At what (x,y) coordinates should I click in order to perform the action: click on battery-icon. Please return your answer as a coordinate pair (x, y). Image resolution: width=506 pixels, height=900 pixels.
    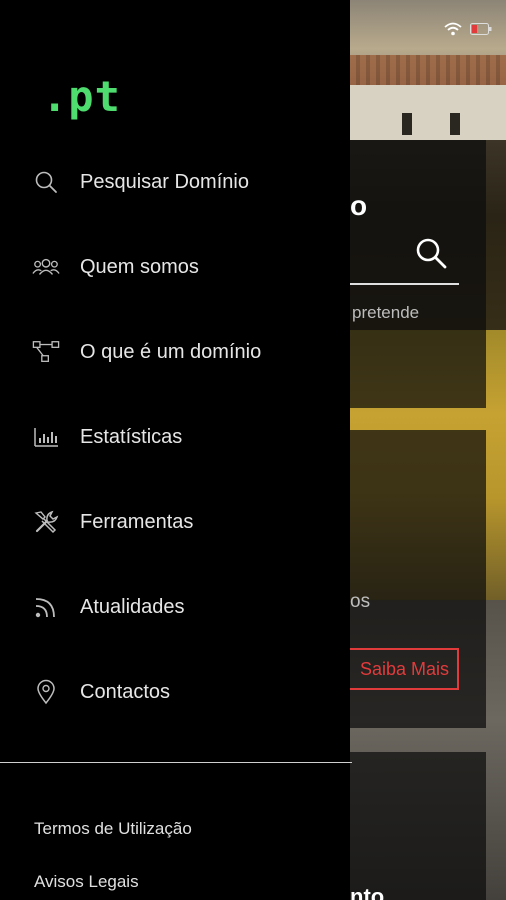
    Looking at the image, I should click on (481, 29).